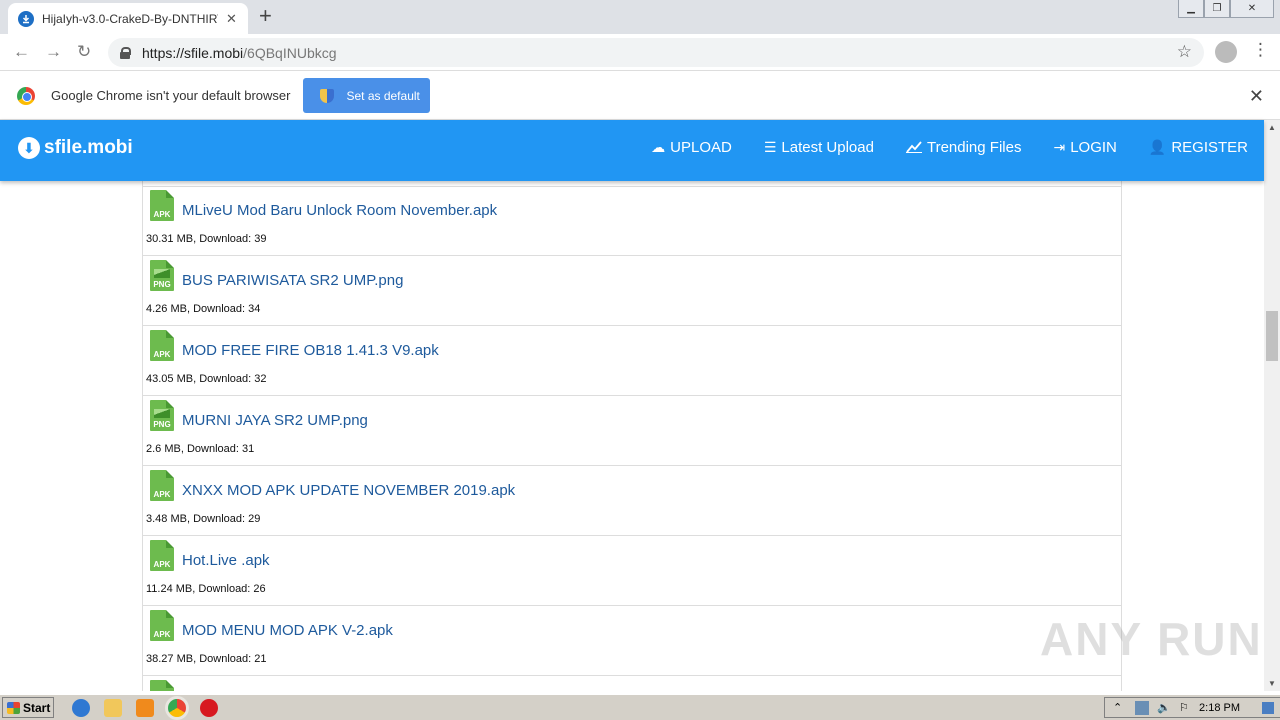 Image resolution: width=1280 pixels, height=720 pixels. I want to click on user-plus-icon: 👤, so click(1157, 147).